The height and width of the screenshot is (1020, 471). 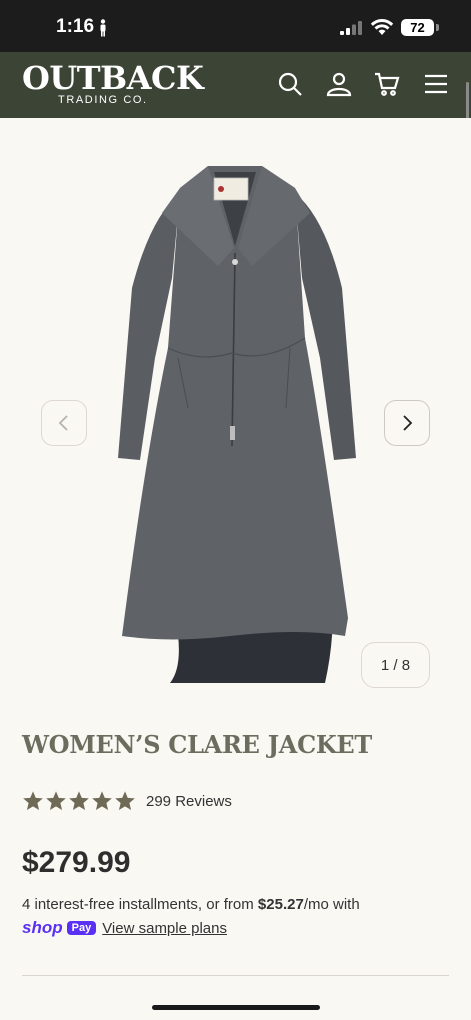 What do you see at coordinates (236, 1007) in the screenshot?
I see `home-indicator` at bounding box center [236, 1007].